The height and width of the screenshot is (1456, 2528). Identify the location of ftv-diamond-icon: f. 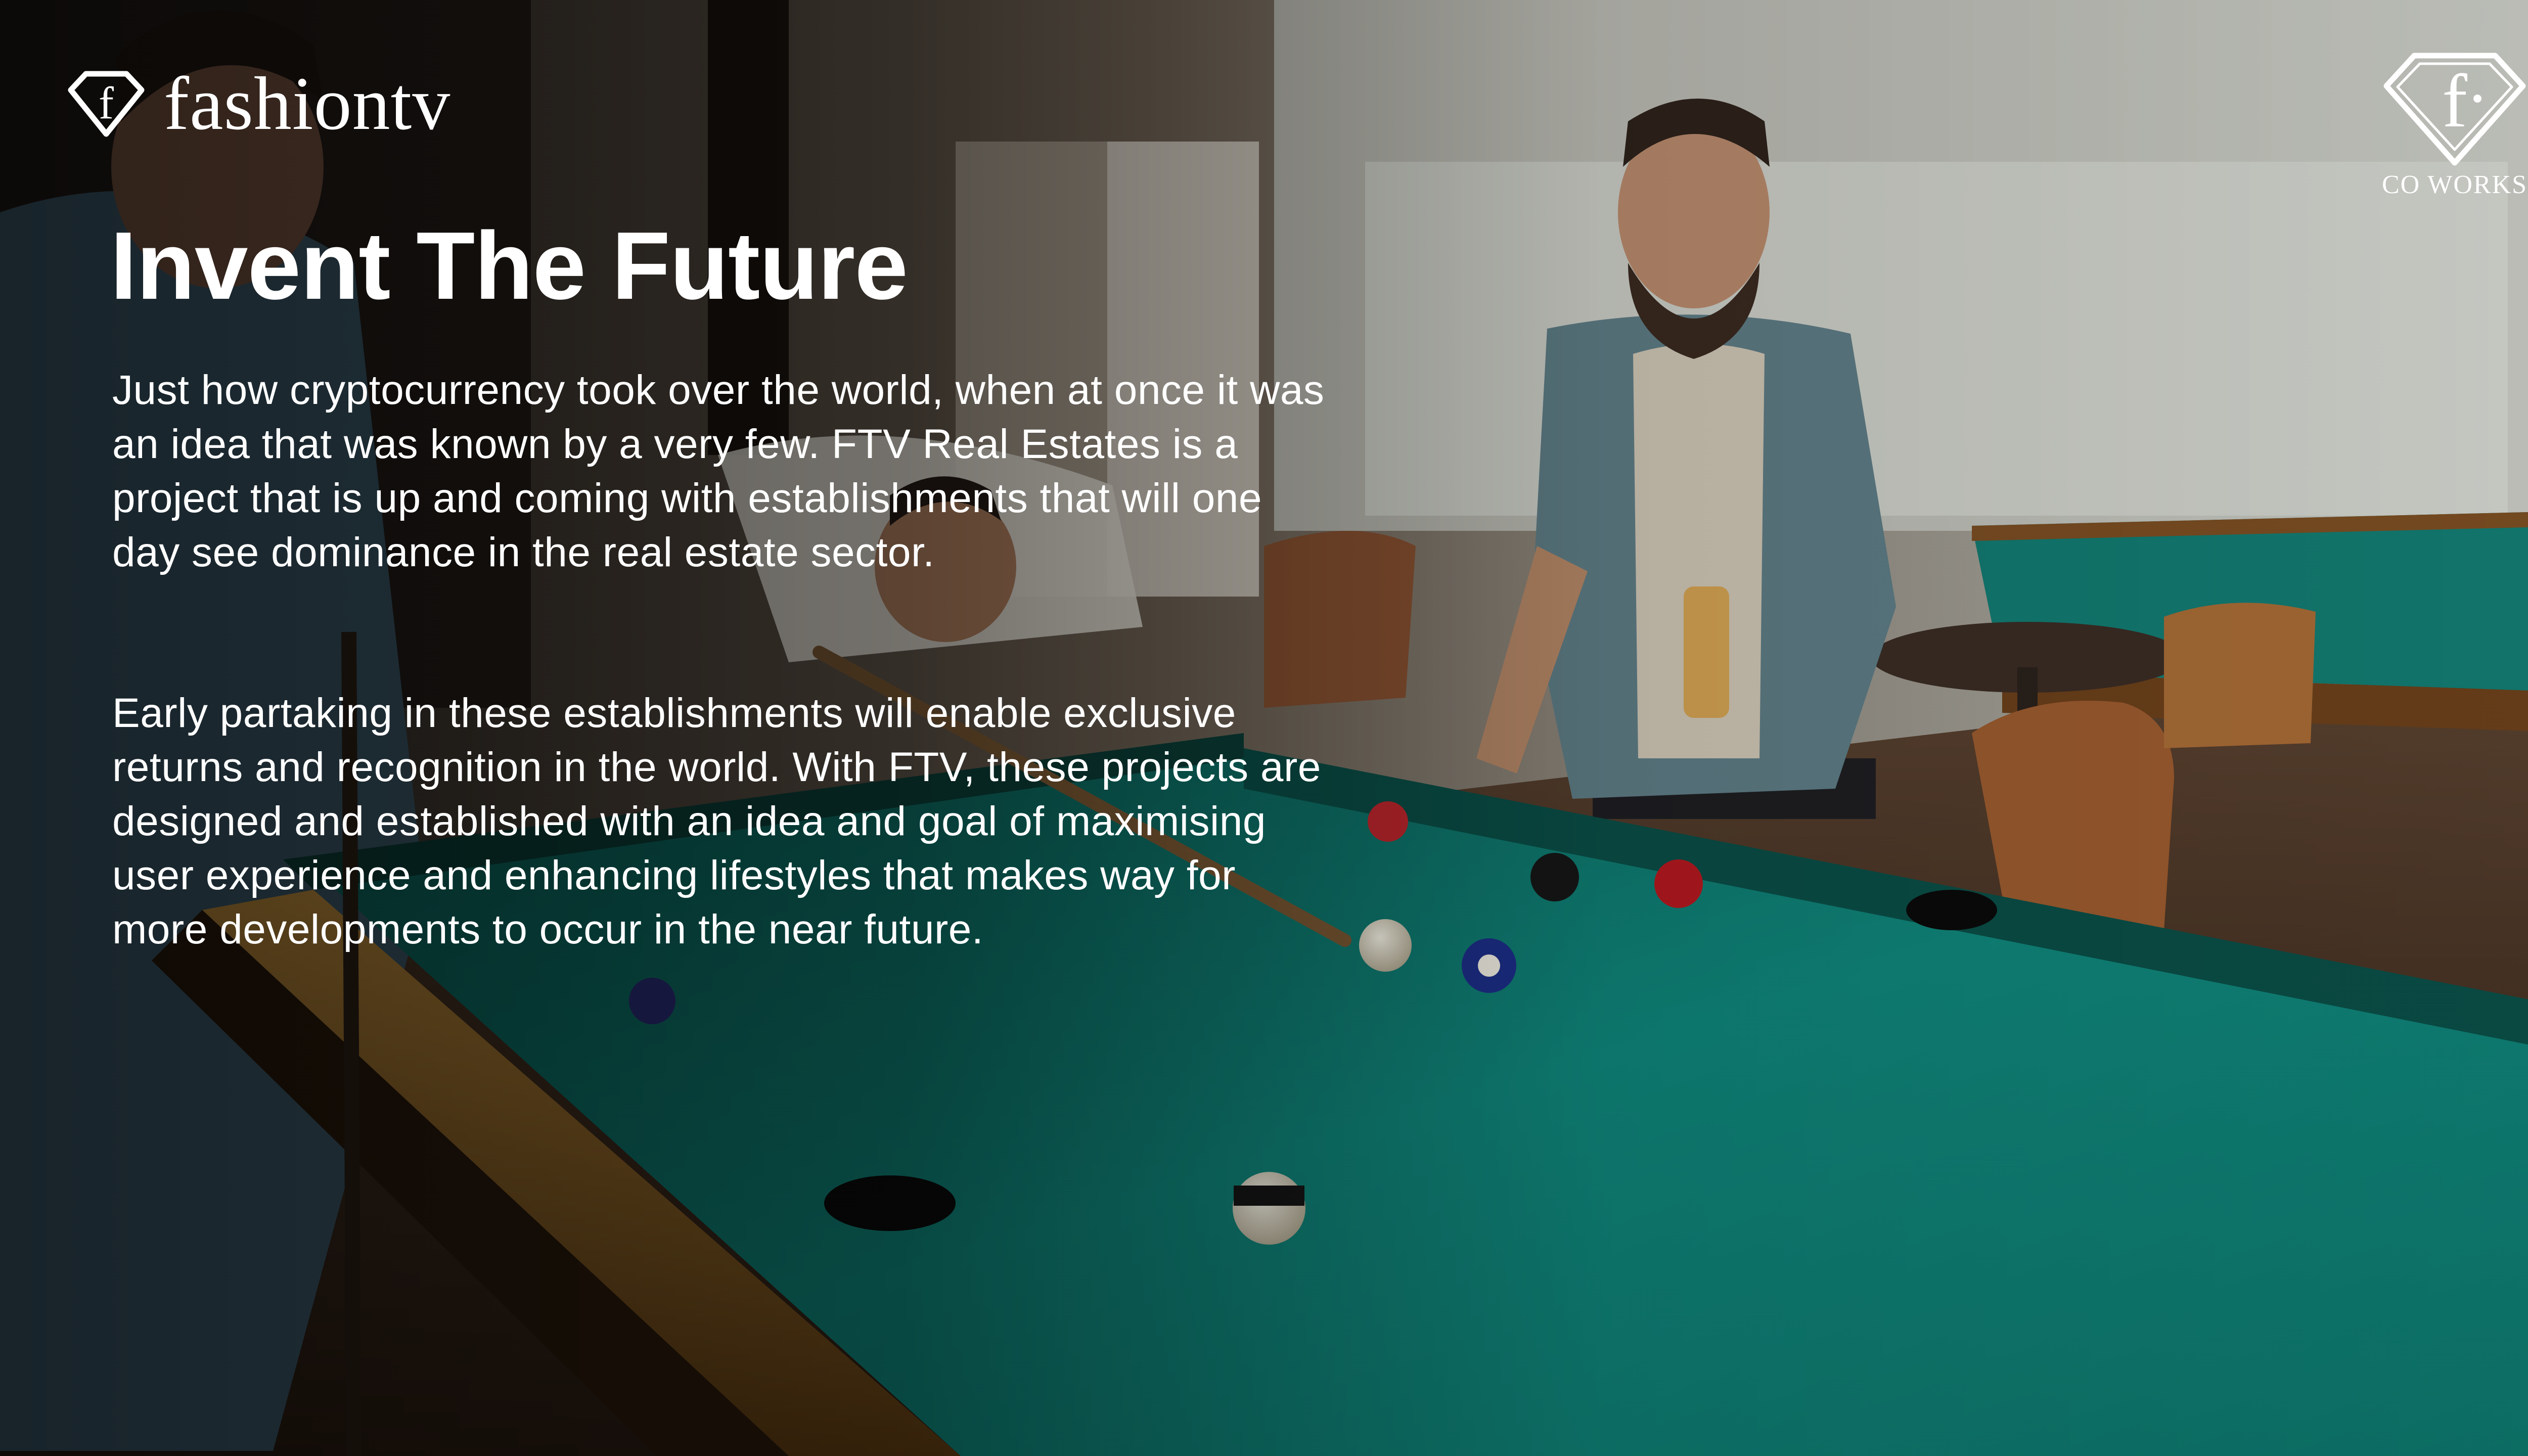
(107, 103).